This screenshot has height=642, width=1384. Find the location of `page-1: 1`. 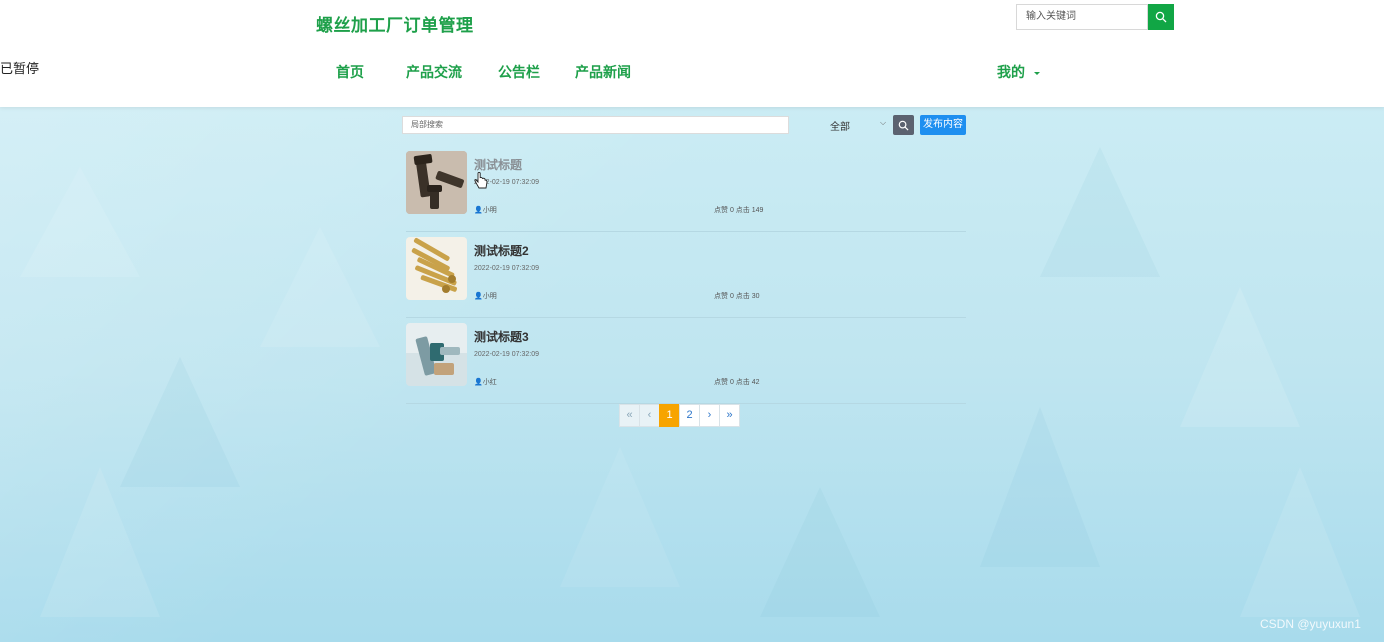

page-1: 1 is located at coordinates (669, 415).